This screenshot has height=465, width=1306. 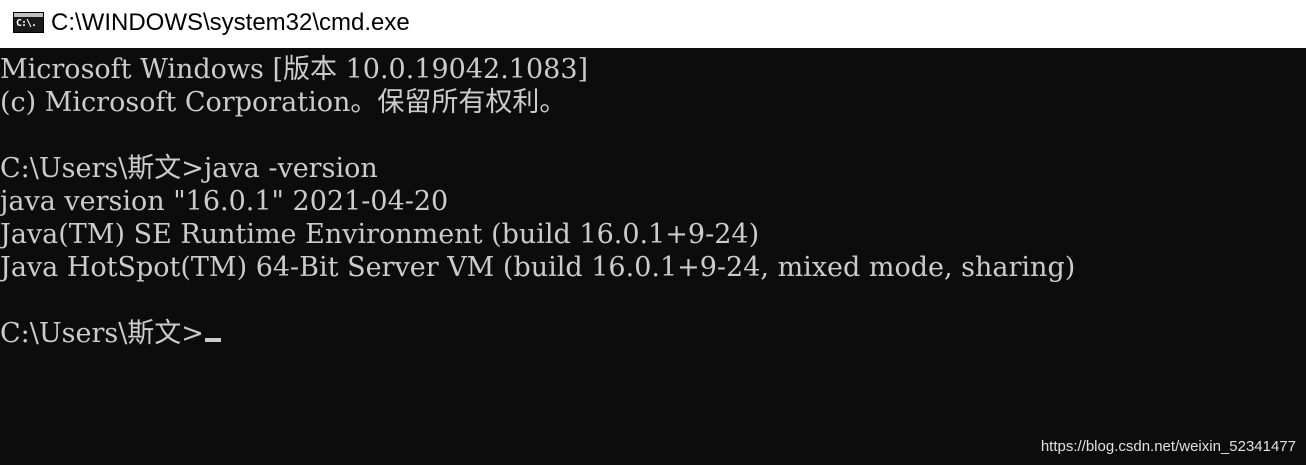 What do you see at coordinates (1168, 446) in the screenshot?
I see `watermark-url: https://blog.csdn.net/weixin_52341477` at bounding box center [1168, 446].